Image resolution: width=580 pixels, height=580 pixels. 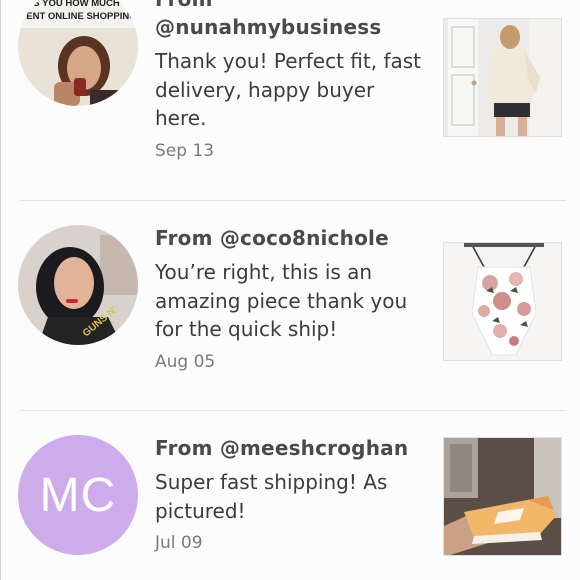 I want to click on review-from: From @meeshcroghan, so click(x=290, y=448).